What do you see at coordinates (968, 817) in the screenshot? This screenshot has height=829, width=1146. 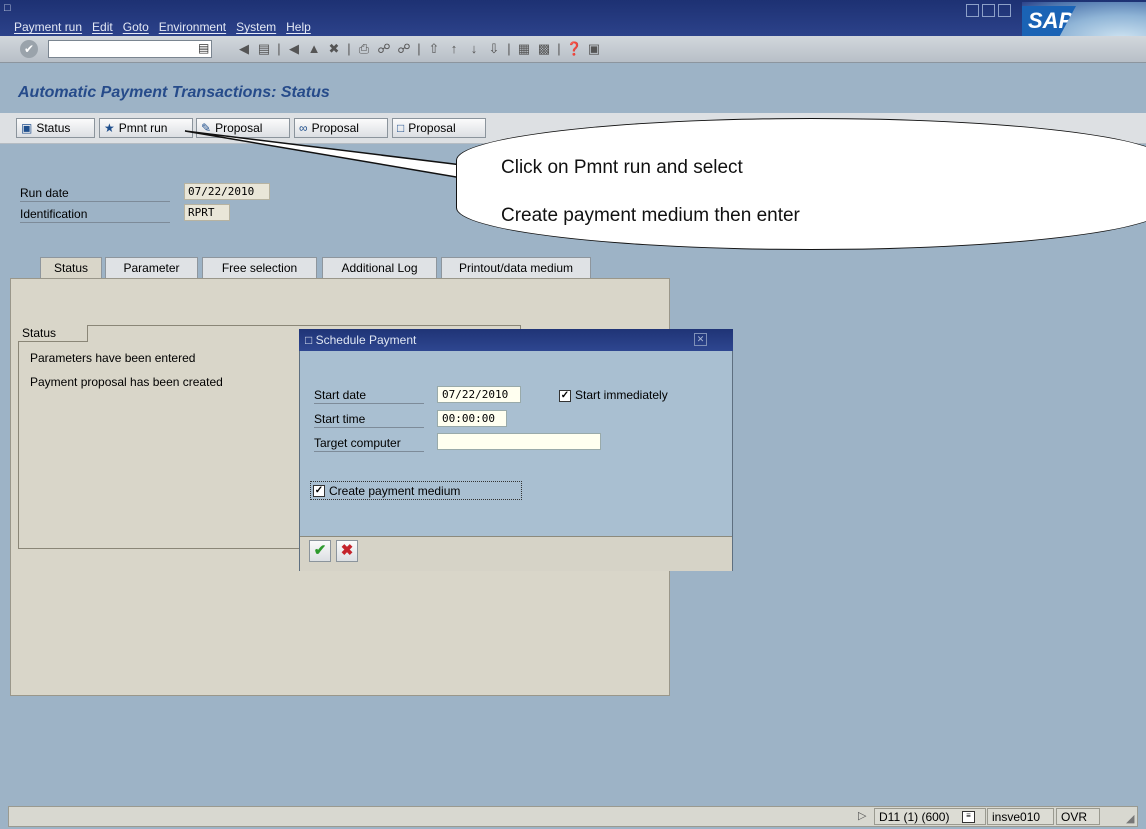 I see `session-info-icon: ≡` at bounding box center [968, 817].